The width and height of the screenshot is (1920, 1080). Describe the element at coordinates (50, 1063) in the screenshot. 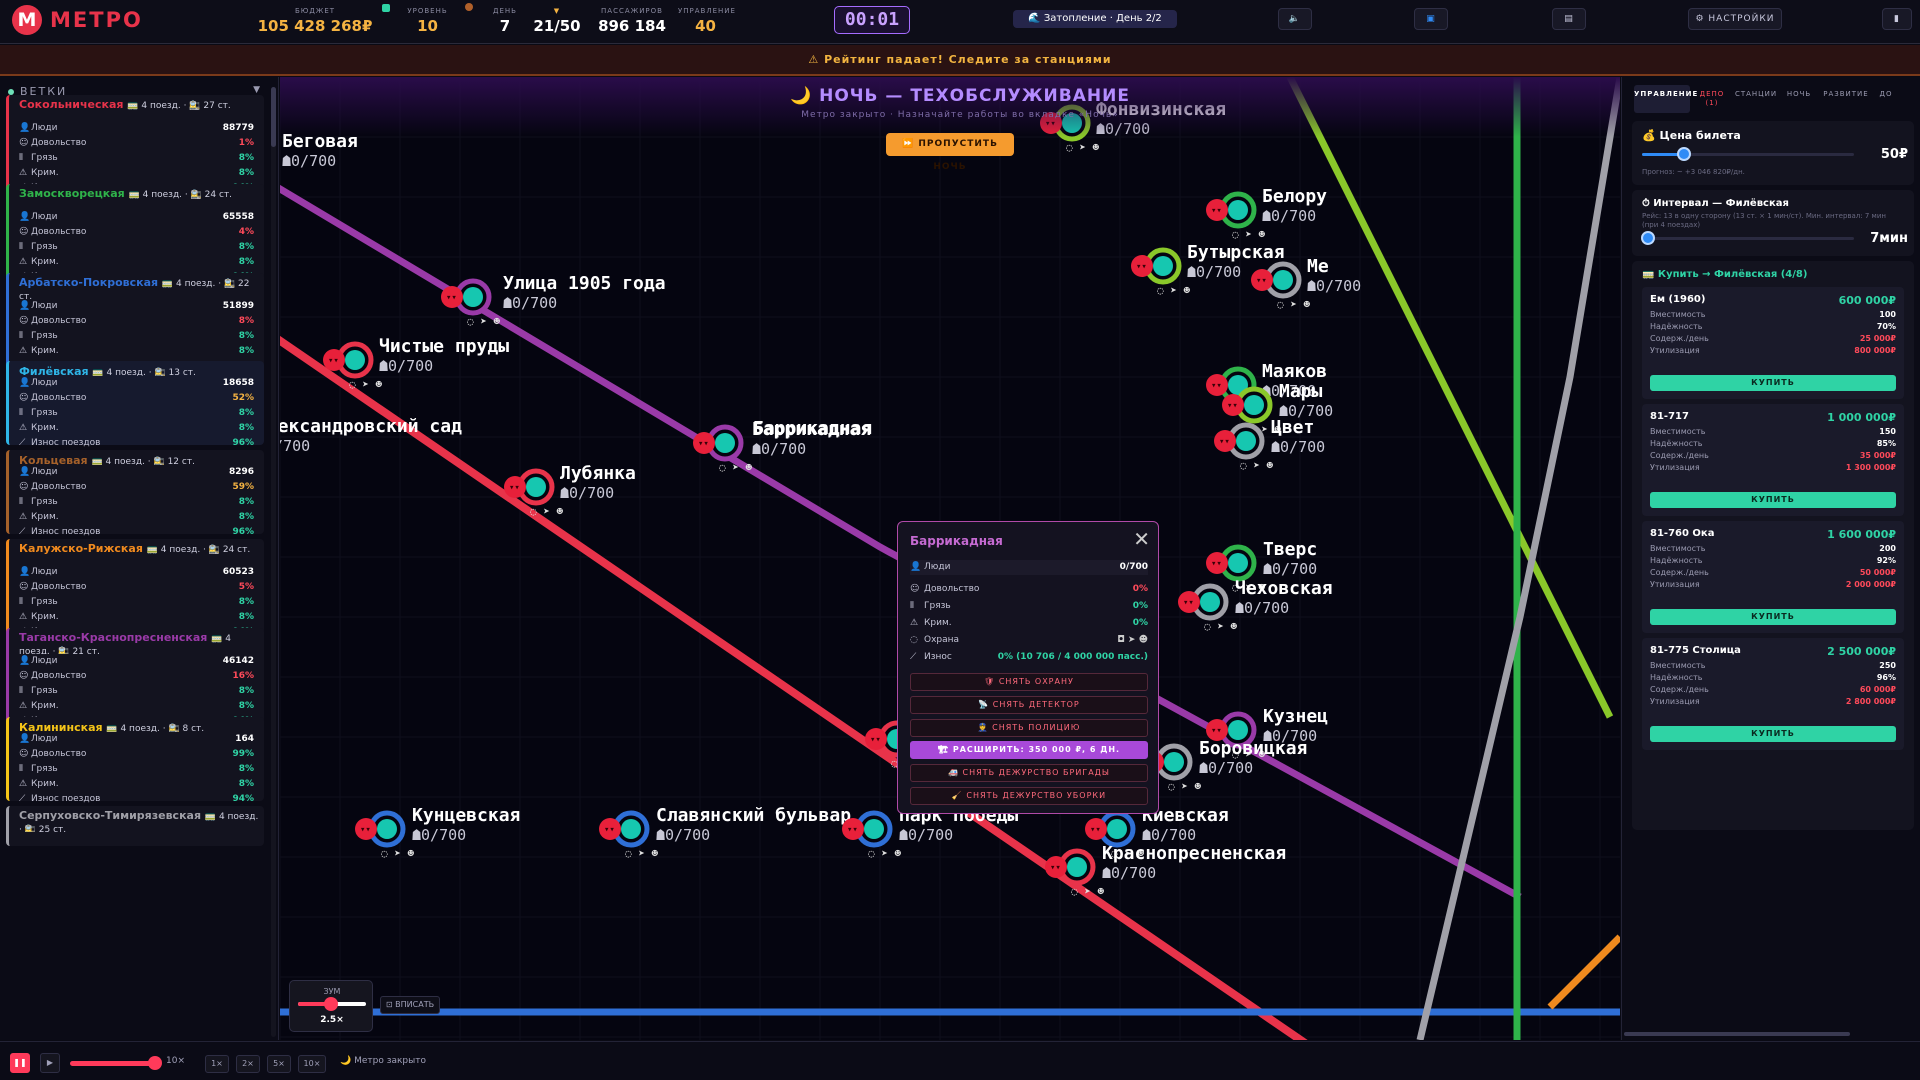

I see `play-button: ▶` at that location.